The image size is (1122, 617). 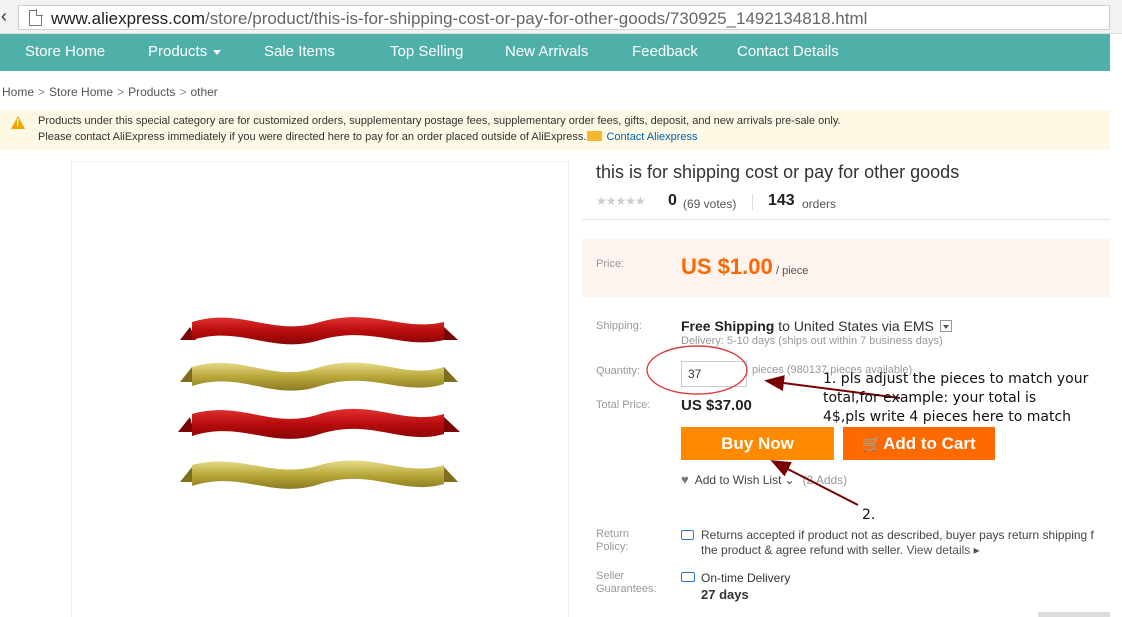 What do you see at coordinates (618, 371) in the screenshot?
I see `quantity-label: Quantity:` at bounding box center [618, 371].